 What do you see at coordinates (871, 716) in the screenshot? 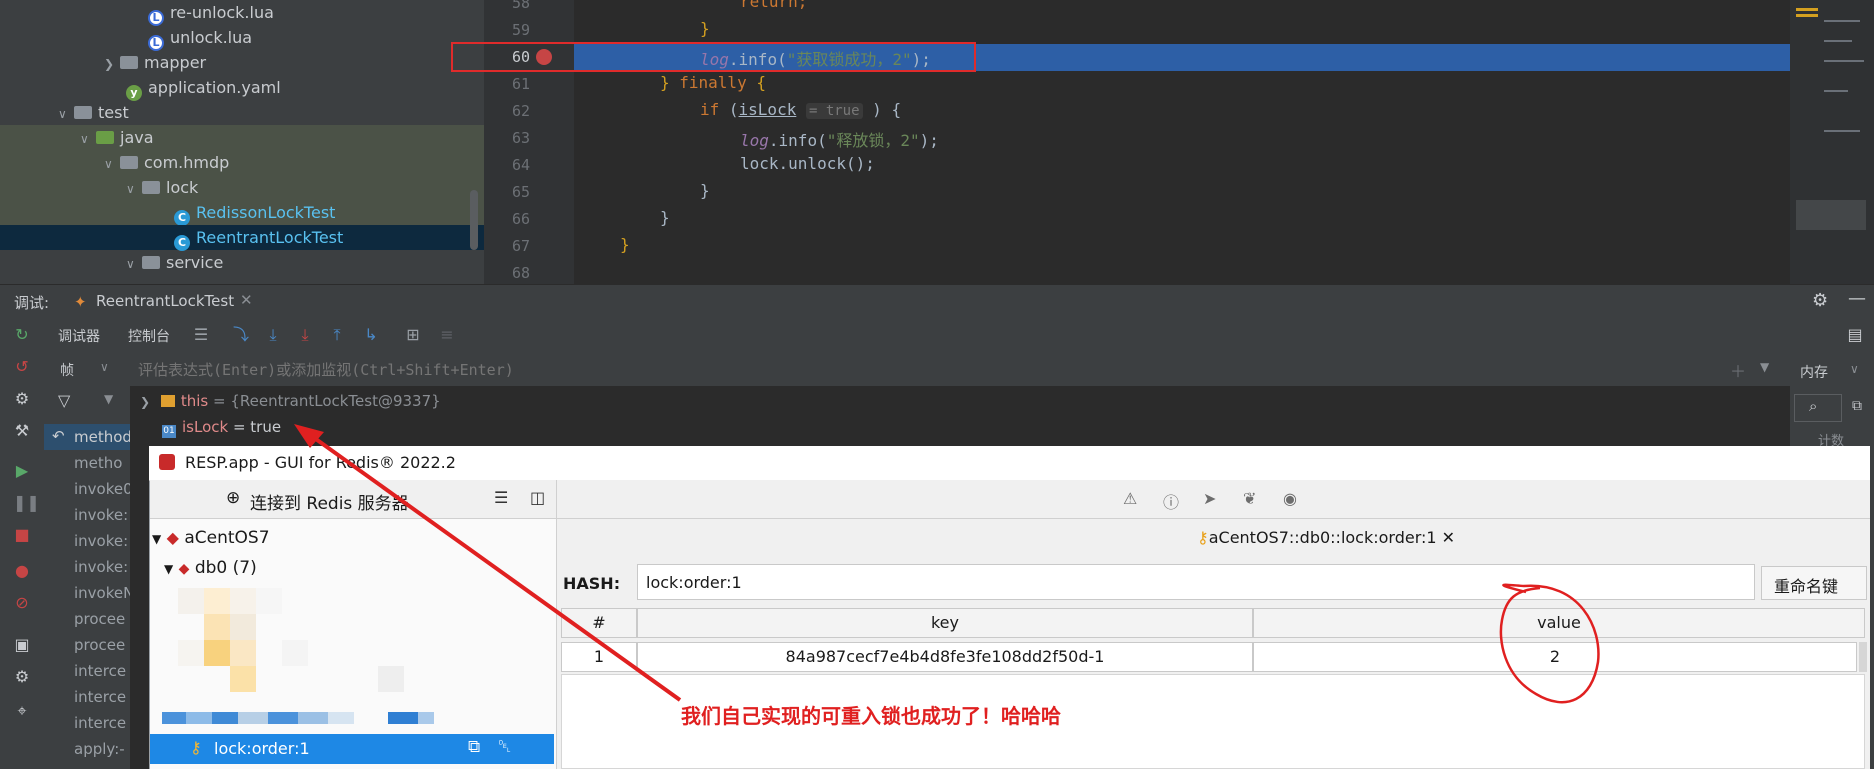
I see `annotation-text: 我们自己实现的可重入锁也成功了！哈哈哈` at bounding box center [871, 716].